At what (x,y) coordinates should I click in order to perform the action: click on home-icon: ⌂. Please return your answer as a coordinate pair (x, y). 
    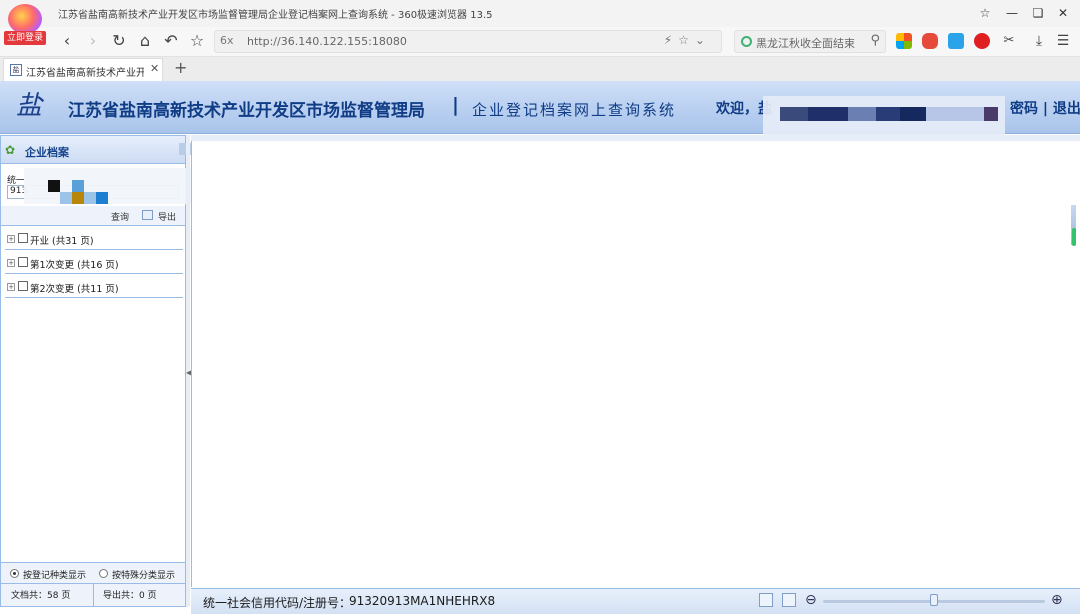
    Looking at the image, I should click on (145, 41).